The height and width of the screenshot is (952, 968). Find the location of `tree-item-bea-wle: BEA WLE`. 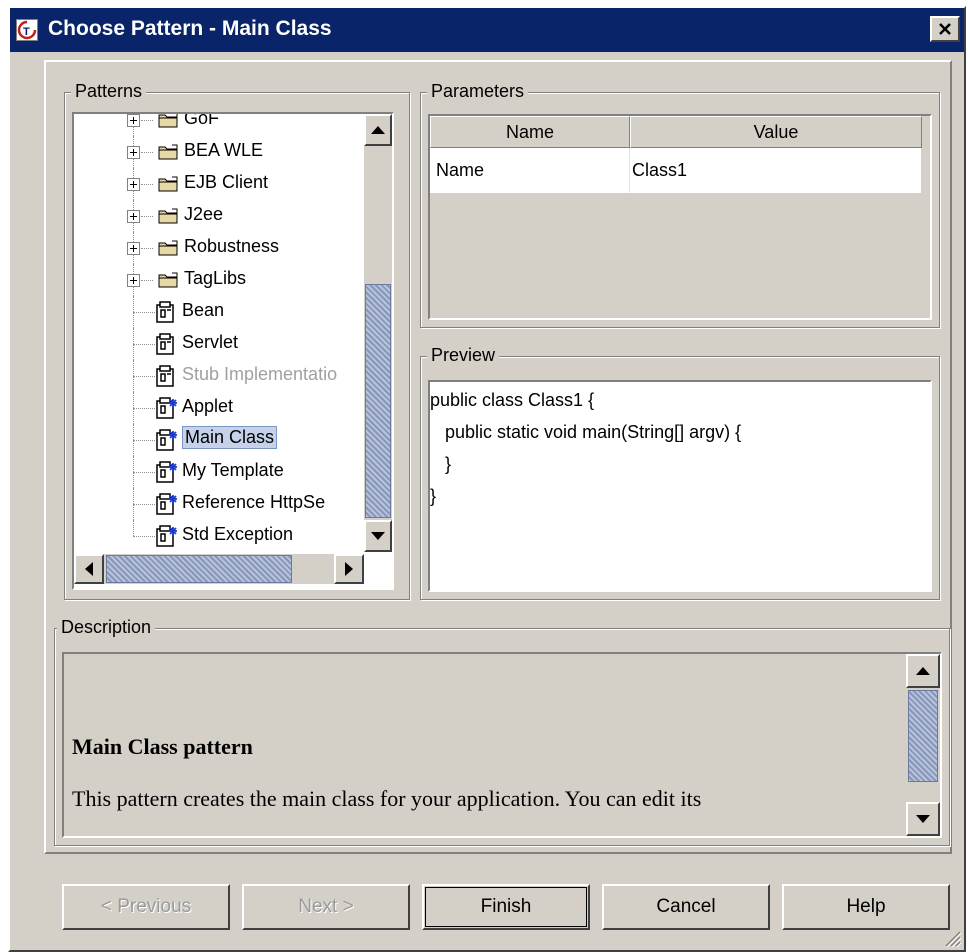

tree-item-bea-wle: BEA WLE is located at coordinates (219, 152).